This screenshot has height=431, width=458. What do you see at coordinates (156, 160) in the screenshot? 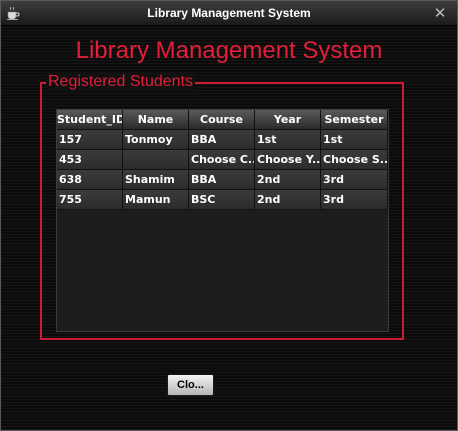
I see `cell-name` at bounding box center [156, 160].